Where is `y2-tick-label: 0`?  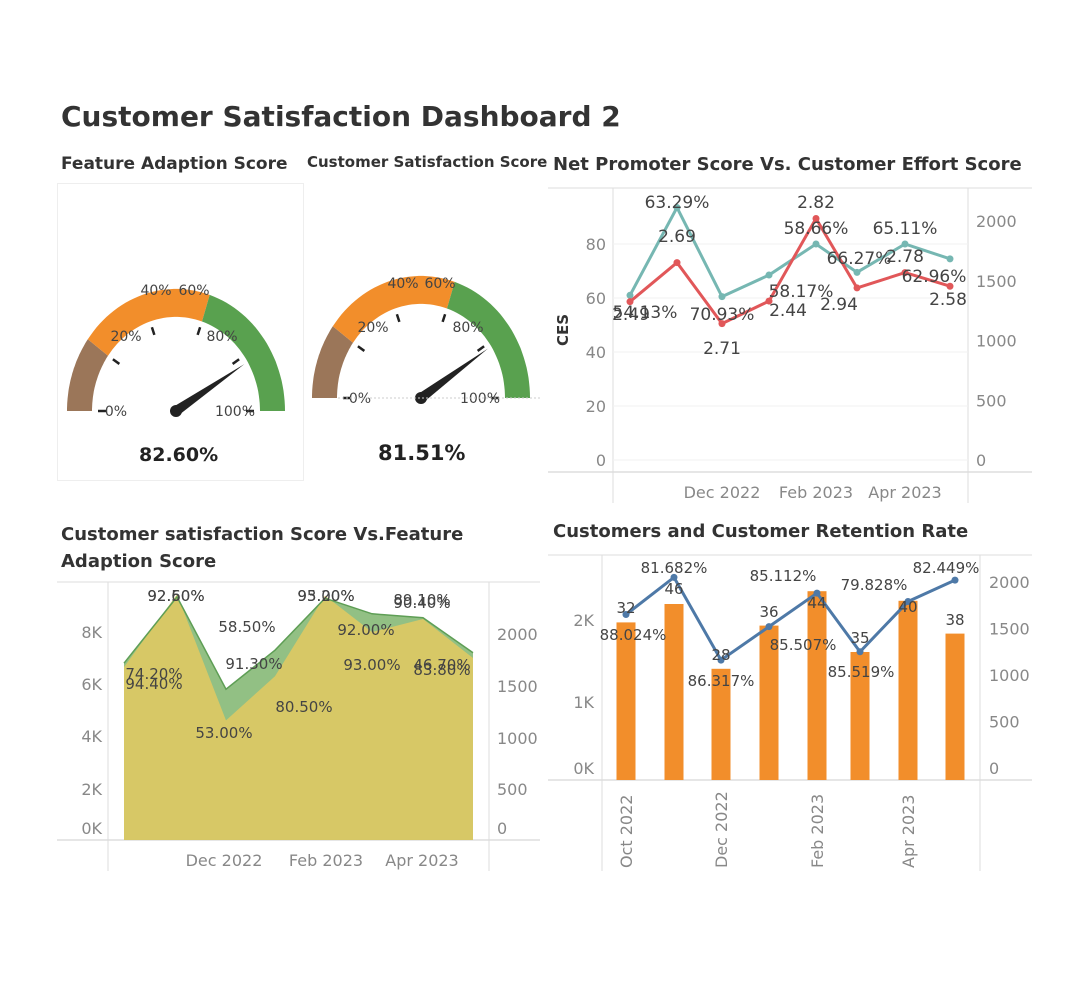
y2-tick-label: 0 is located at coordinates (994, 768).